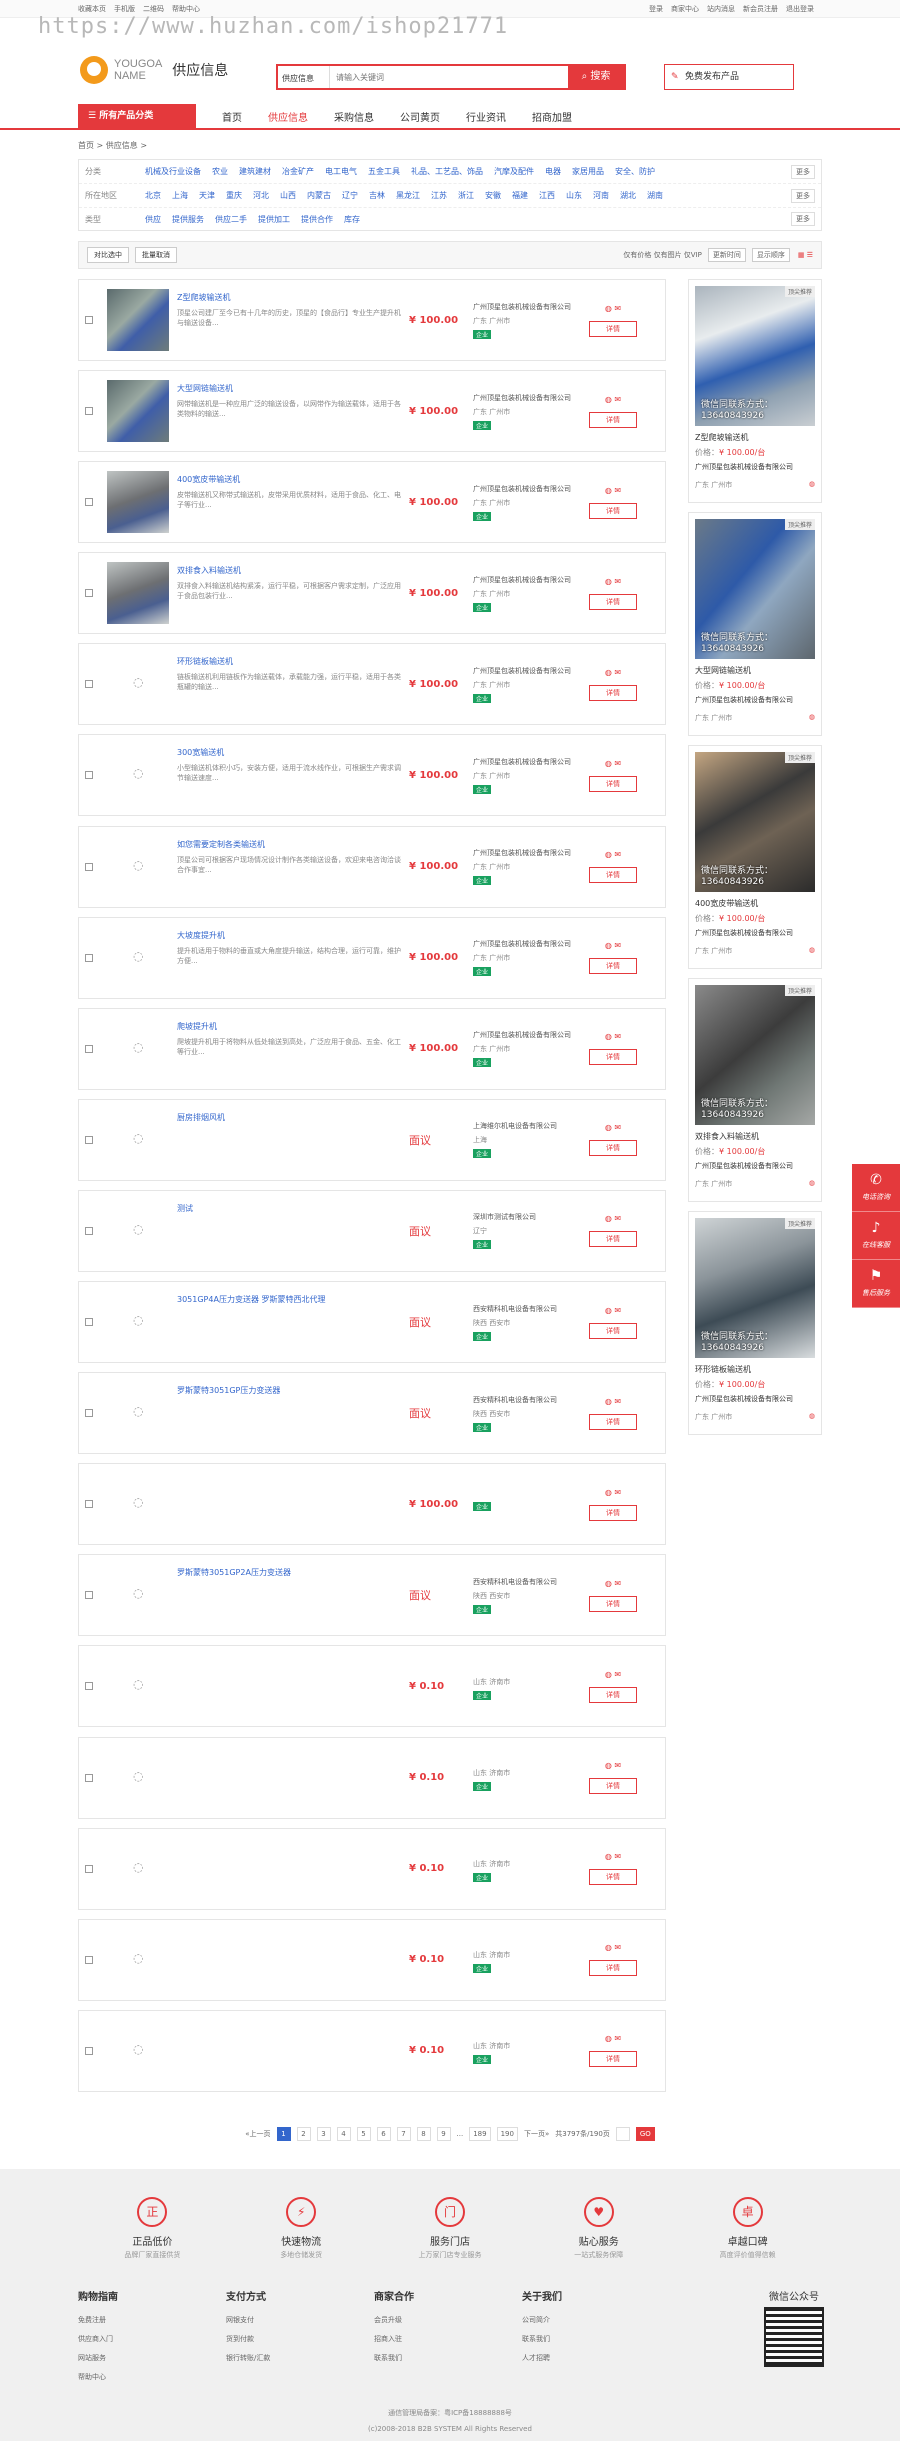  I want to click on prev-page-link: «上一页, so click(257, 2134).